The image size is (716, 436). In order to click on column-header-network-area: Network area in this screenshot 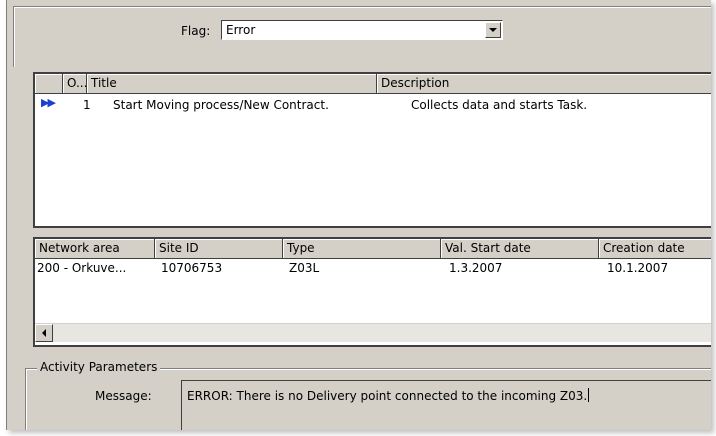, I will do `click(95, 249)`.